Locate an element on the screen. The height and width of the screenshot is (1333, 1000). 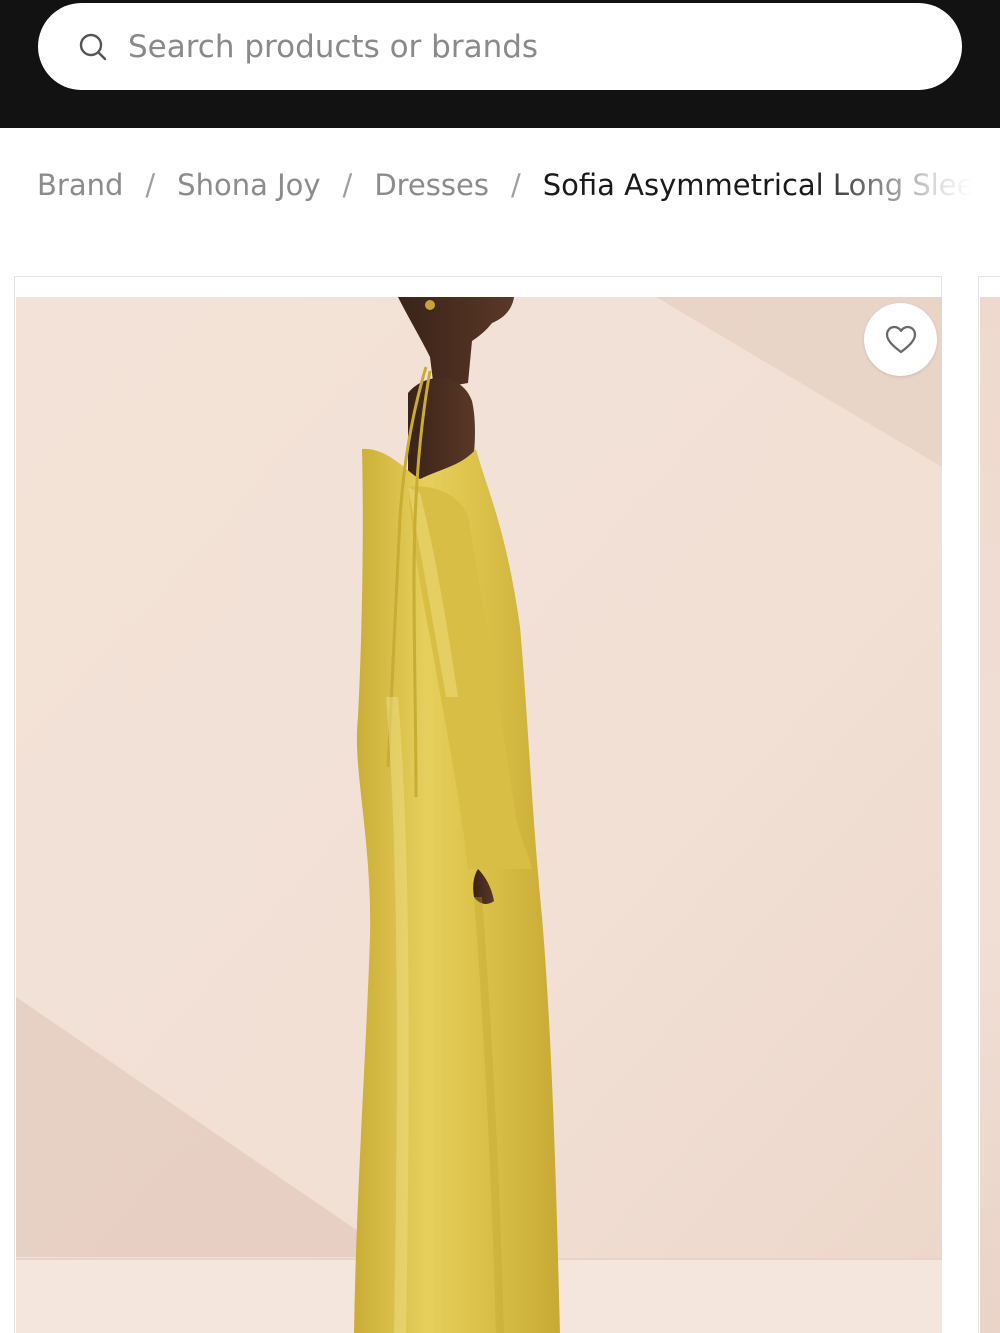
breadcrumb-current-product: Sofia Asymmetrical Long Sleeve is located at coordinates (757, 185).